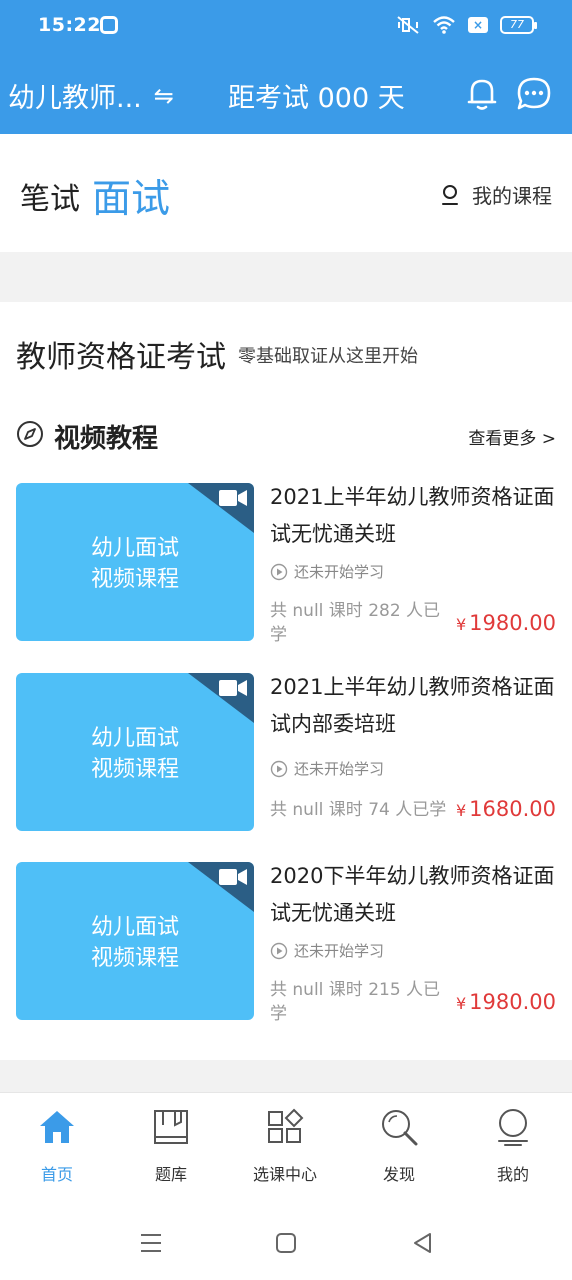  What do you see at coordinates (512, 1174) in the screenshot?
I see `nav-profile-label: 我的` at bounding box center [512, 1174].